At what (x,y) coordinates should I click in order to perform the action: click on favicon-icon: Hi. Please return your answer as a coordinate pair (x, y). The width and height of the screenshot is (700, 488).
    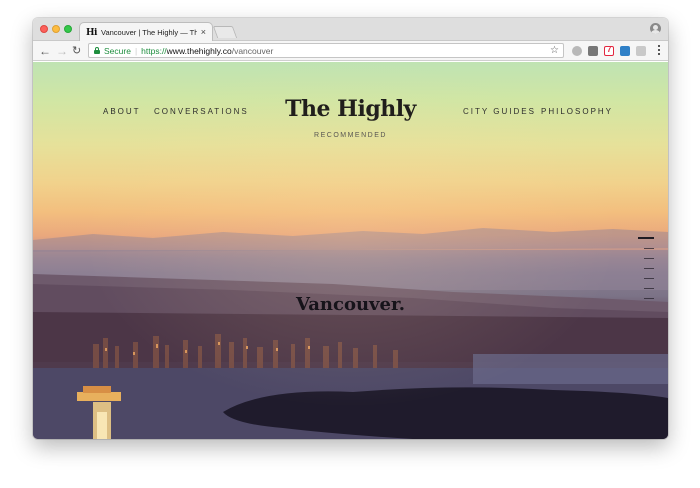
    Looking at the image, I should click on (91, 32).